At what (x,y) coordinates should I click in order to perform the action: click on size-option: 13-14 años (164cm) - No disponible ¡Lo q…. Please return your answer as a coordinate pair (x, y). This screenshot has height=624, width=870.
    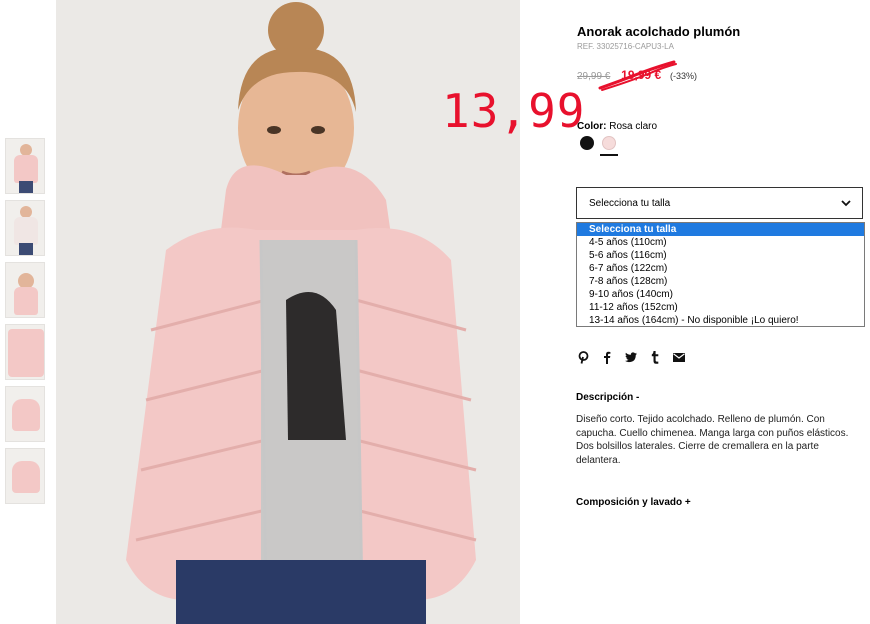
    Looking at the image, I should click on (720, 320).